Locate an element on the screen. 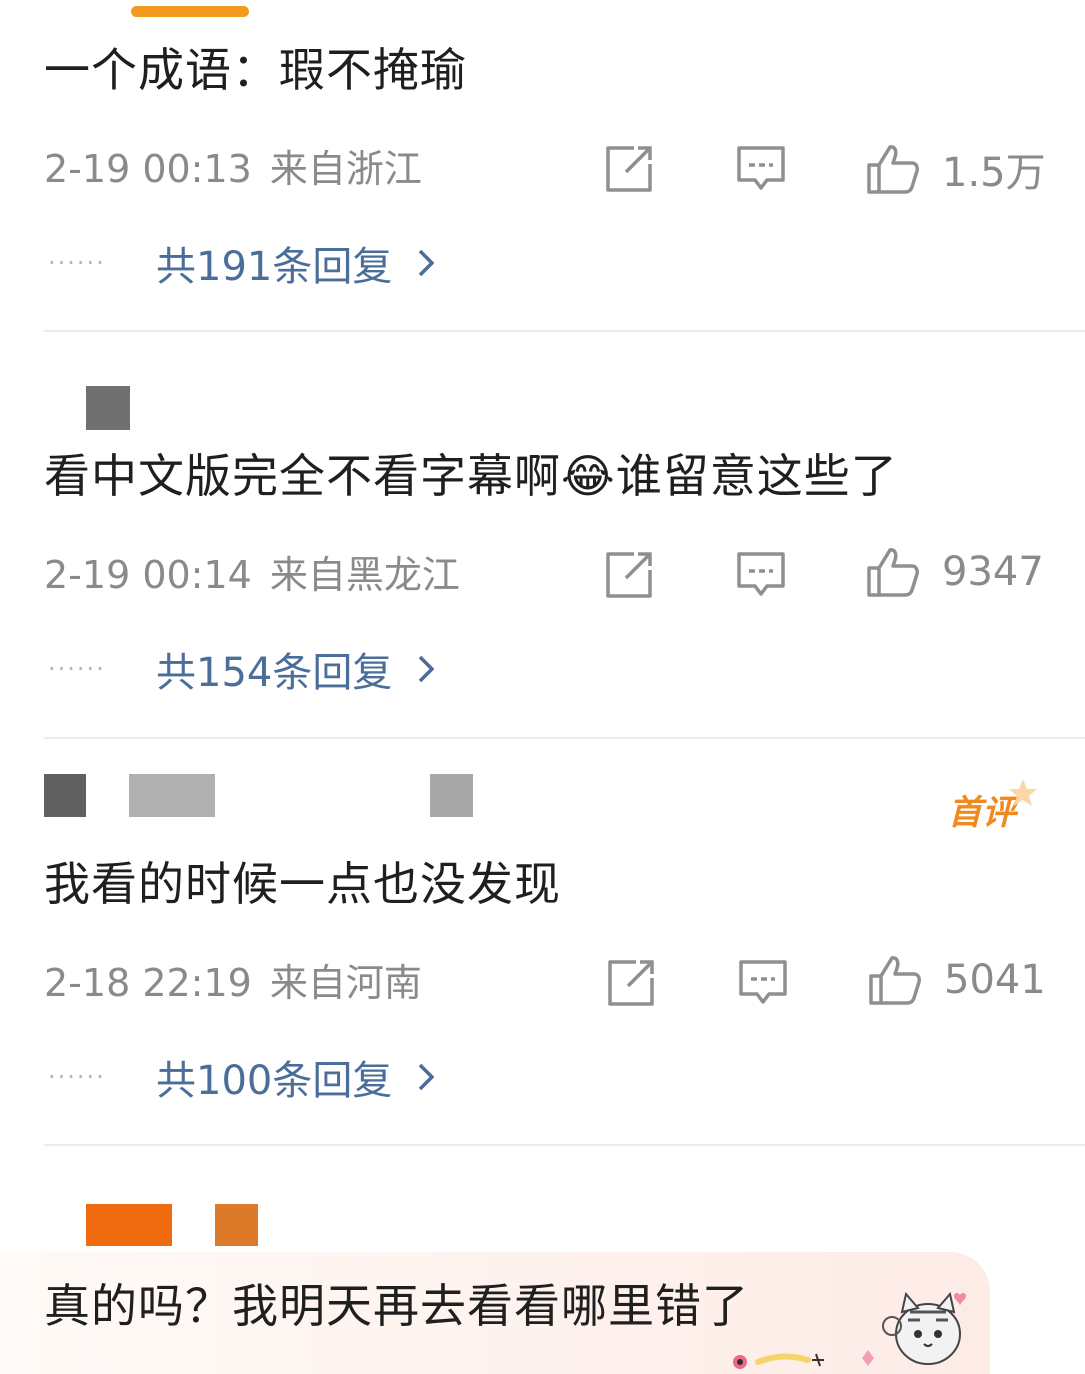 This screenshot has height=1374, width=1085. comment-2-like-button: 9347 is located at coordinates (955, 572).